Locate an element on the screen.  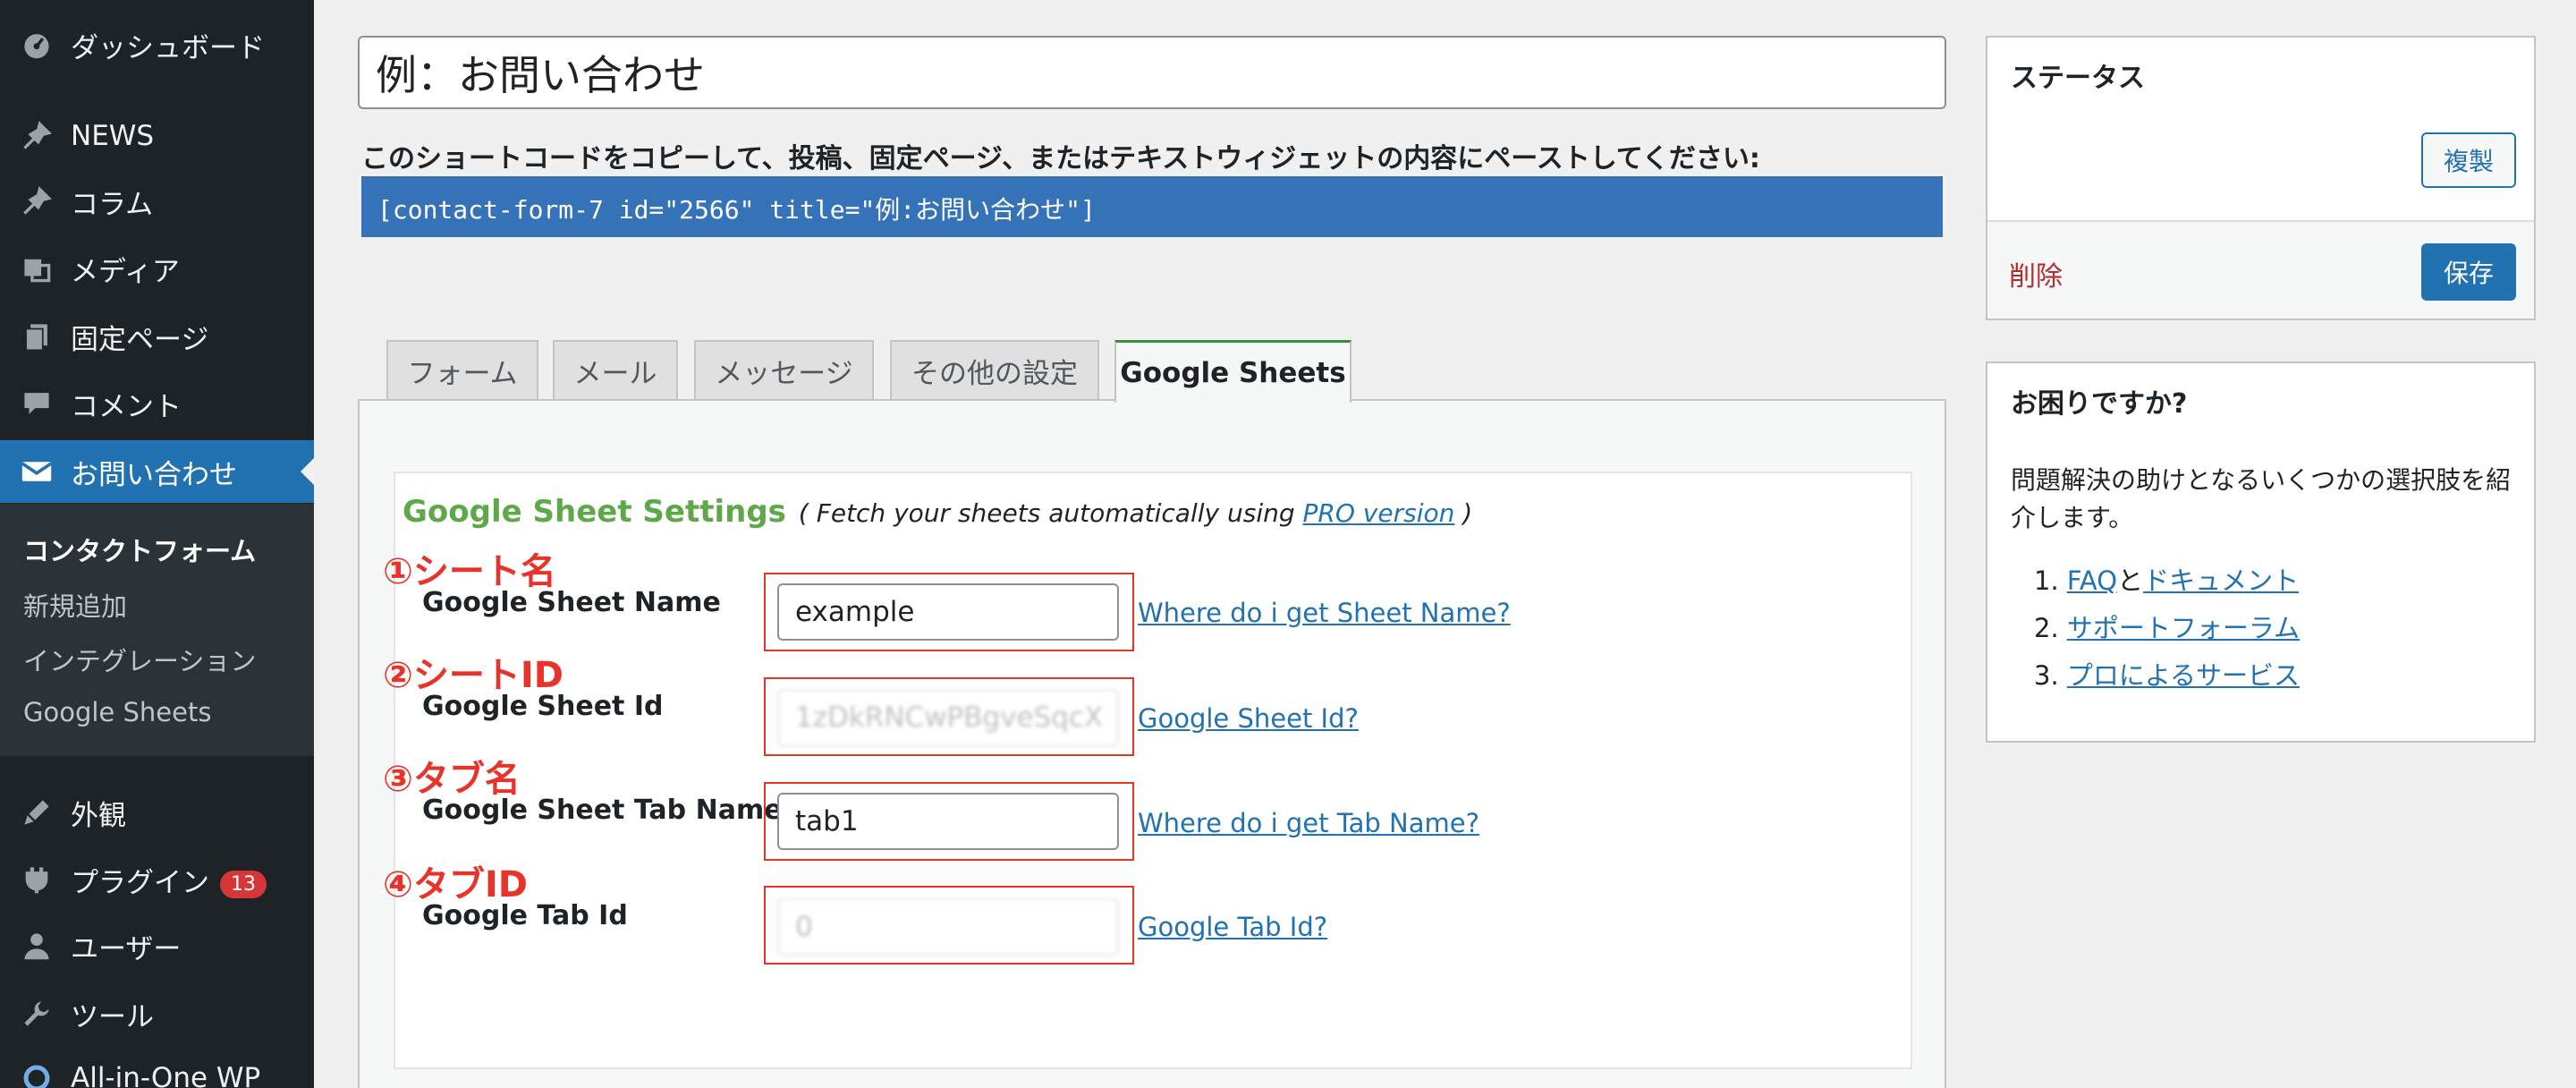
sheet-id-help-link: Google Sheet Id? is located at coordinates (1248, 718).